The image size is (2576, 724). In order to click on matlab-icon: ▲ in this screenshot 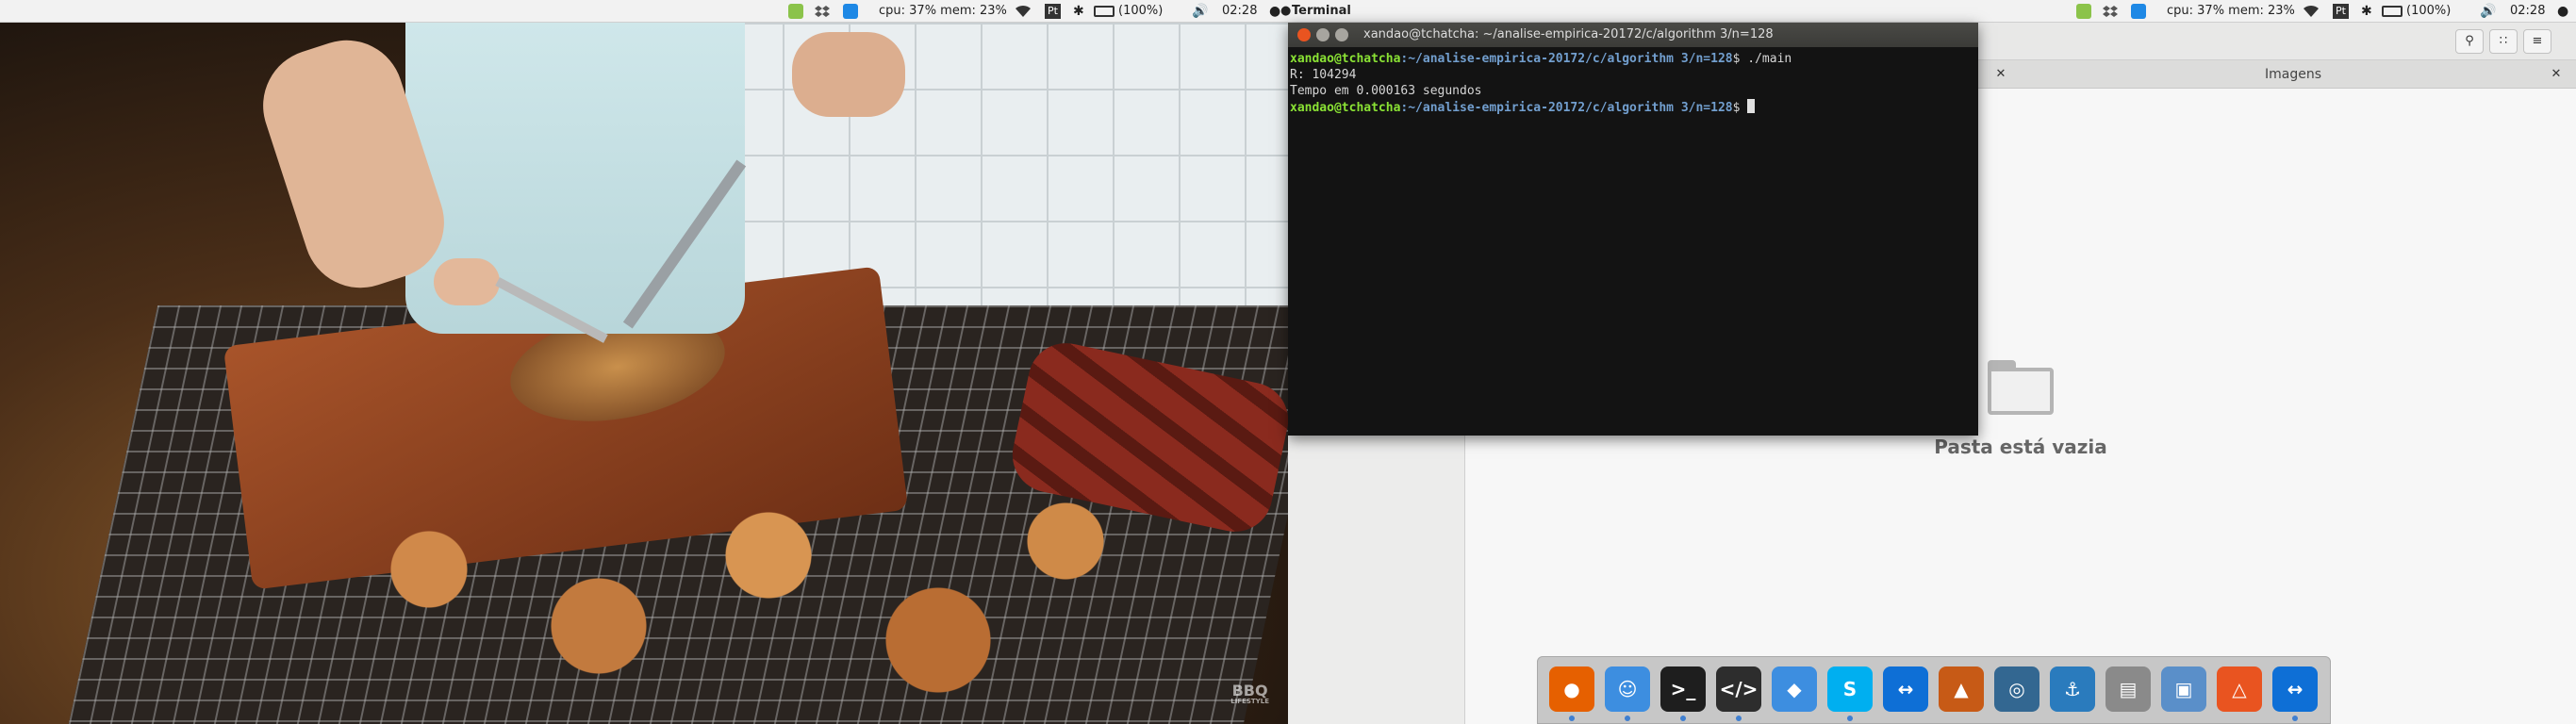, I will do `click(1961, 689)`.